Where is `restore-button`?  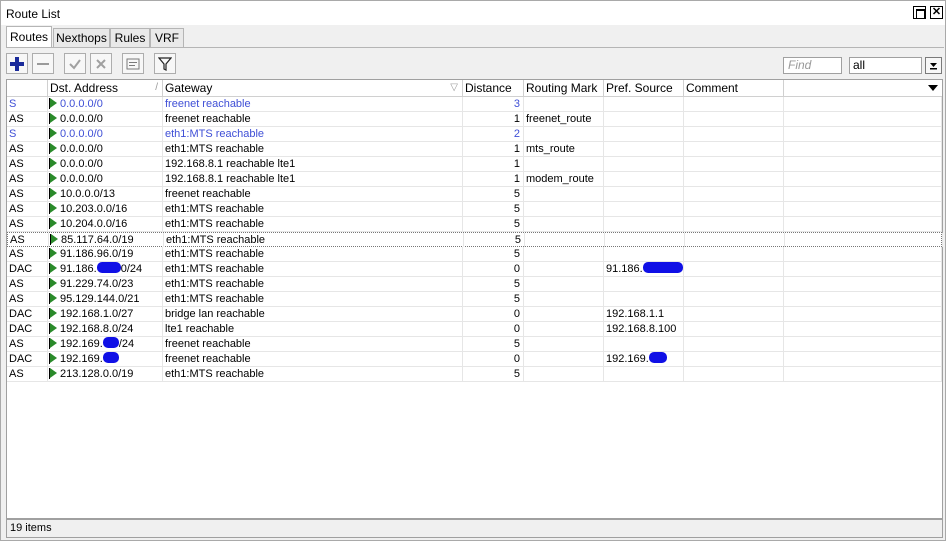 restore-button is located at coordinates (919, 12).